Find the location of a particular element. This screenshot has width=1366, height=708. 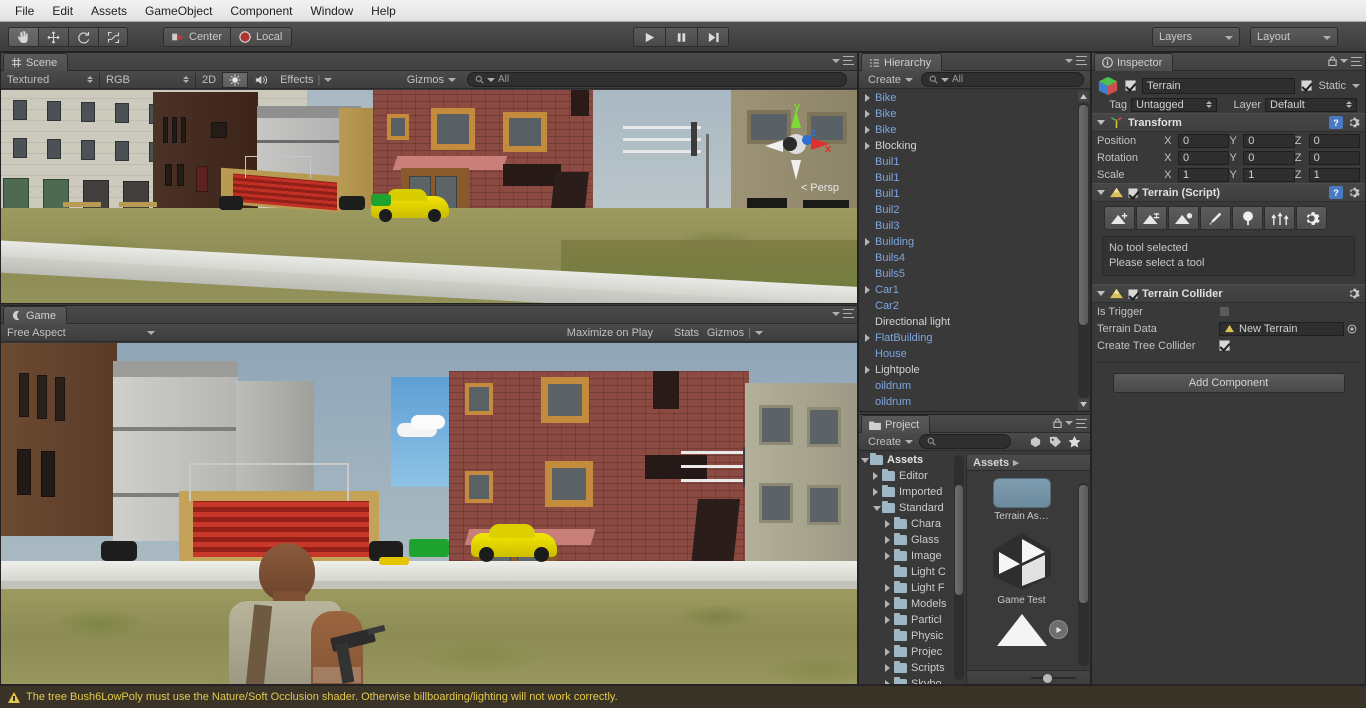

layers-dropdown: Layers is located at coordinates (1196, 37).